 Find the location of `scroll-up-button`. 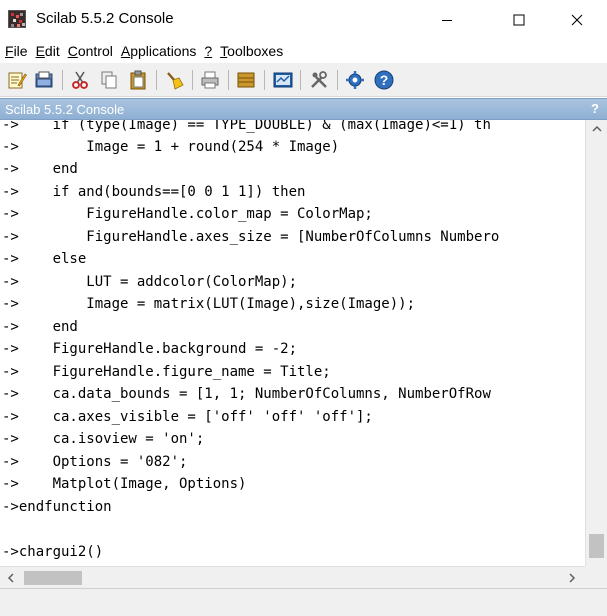

scroll-up-button is located at coordinates (596, 129).